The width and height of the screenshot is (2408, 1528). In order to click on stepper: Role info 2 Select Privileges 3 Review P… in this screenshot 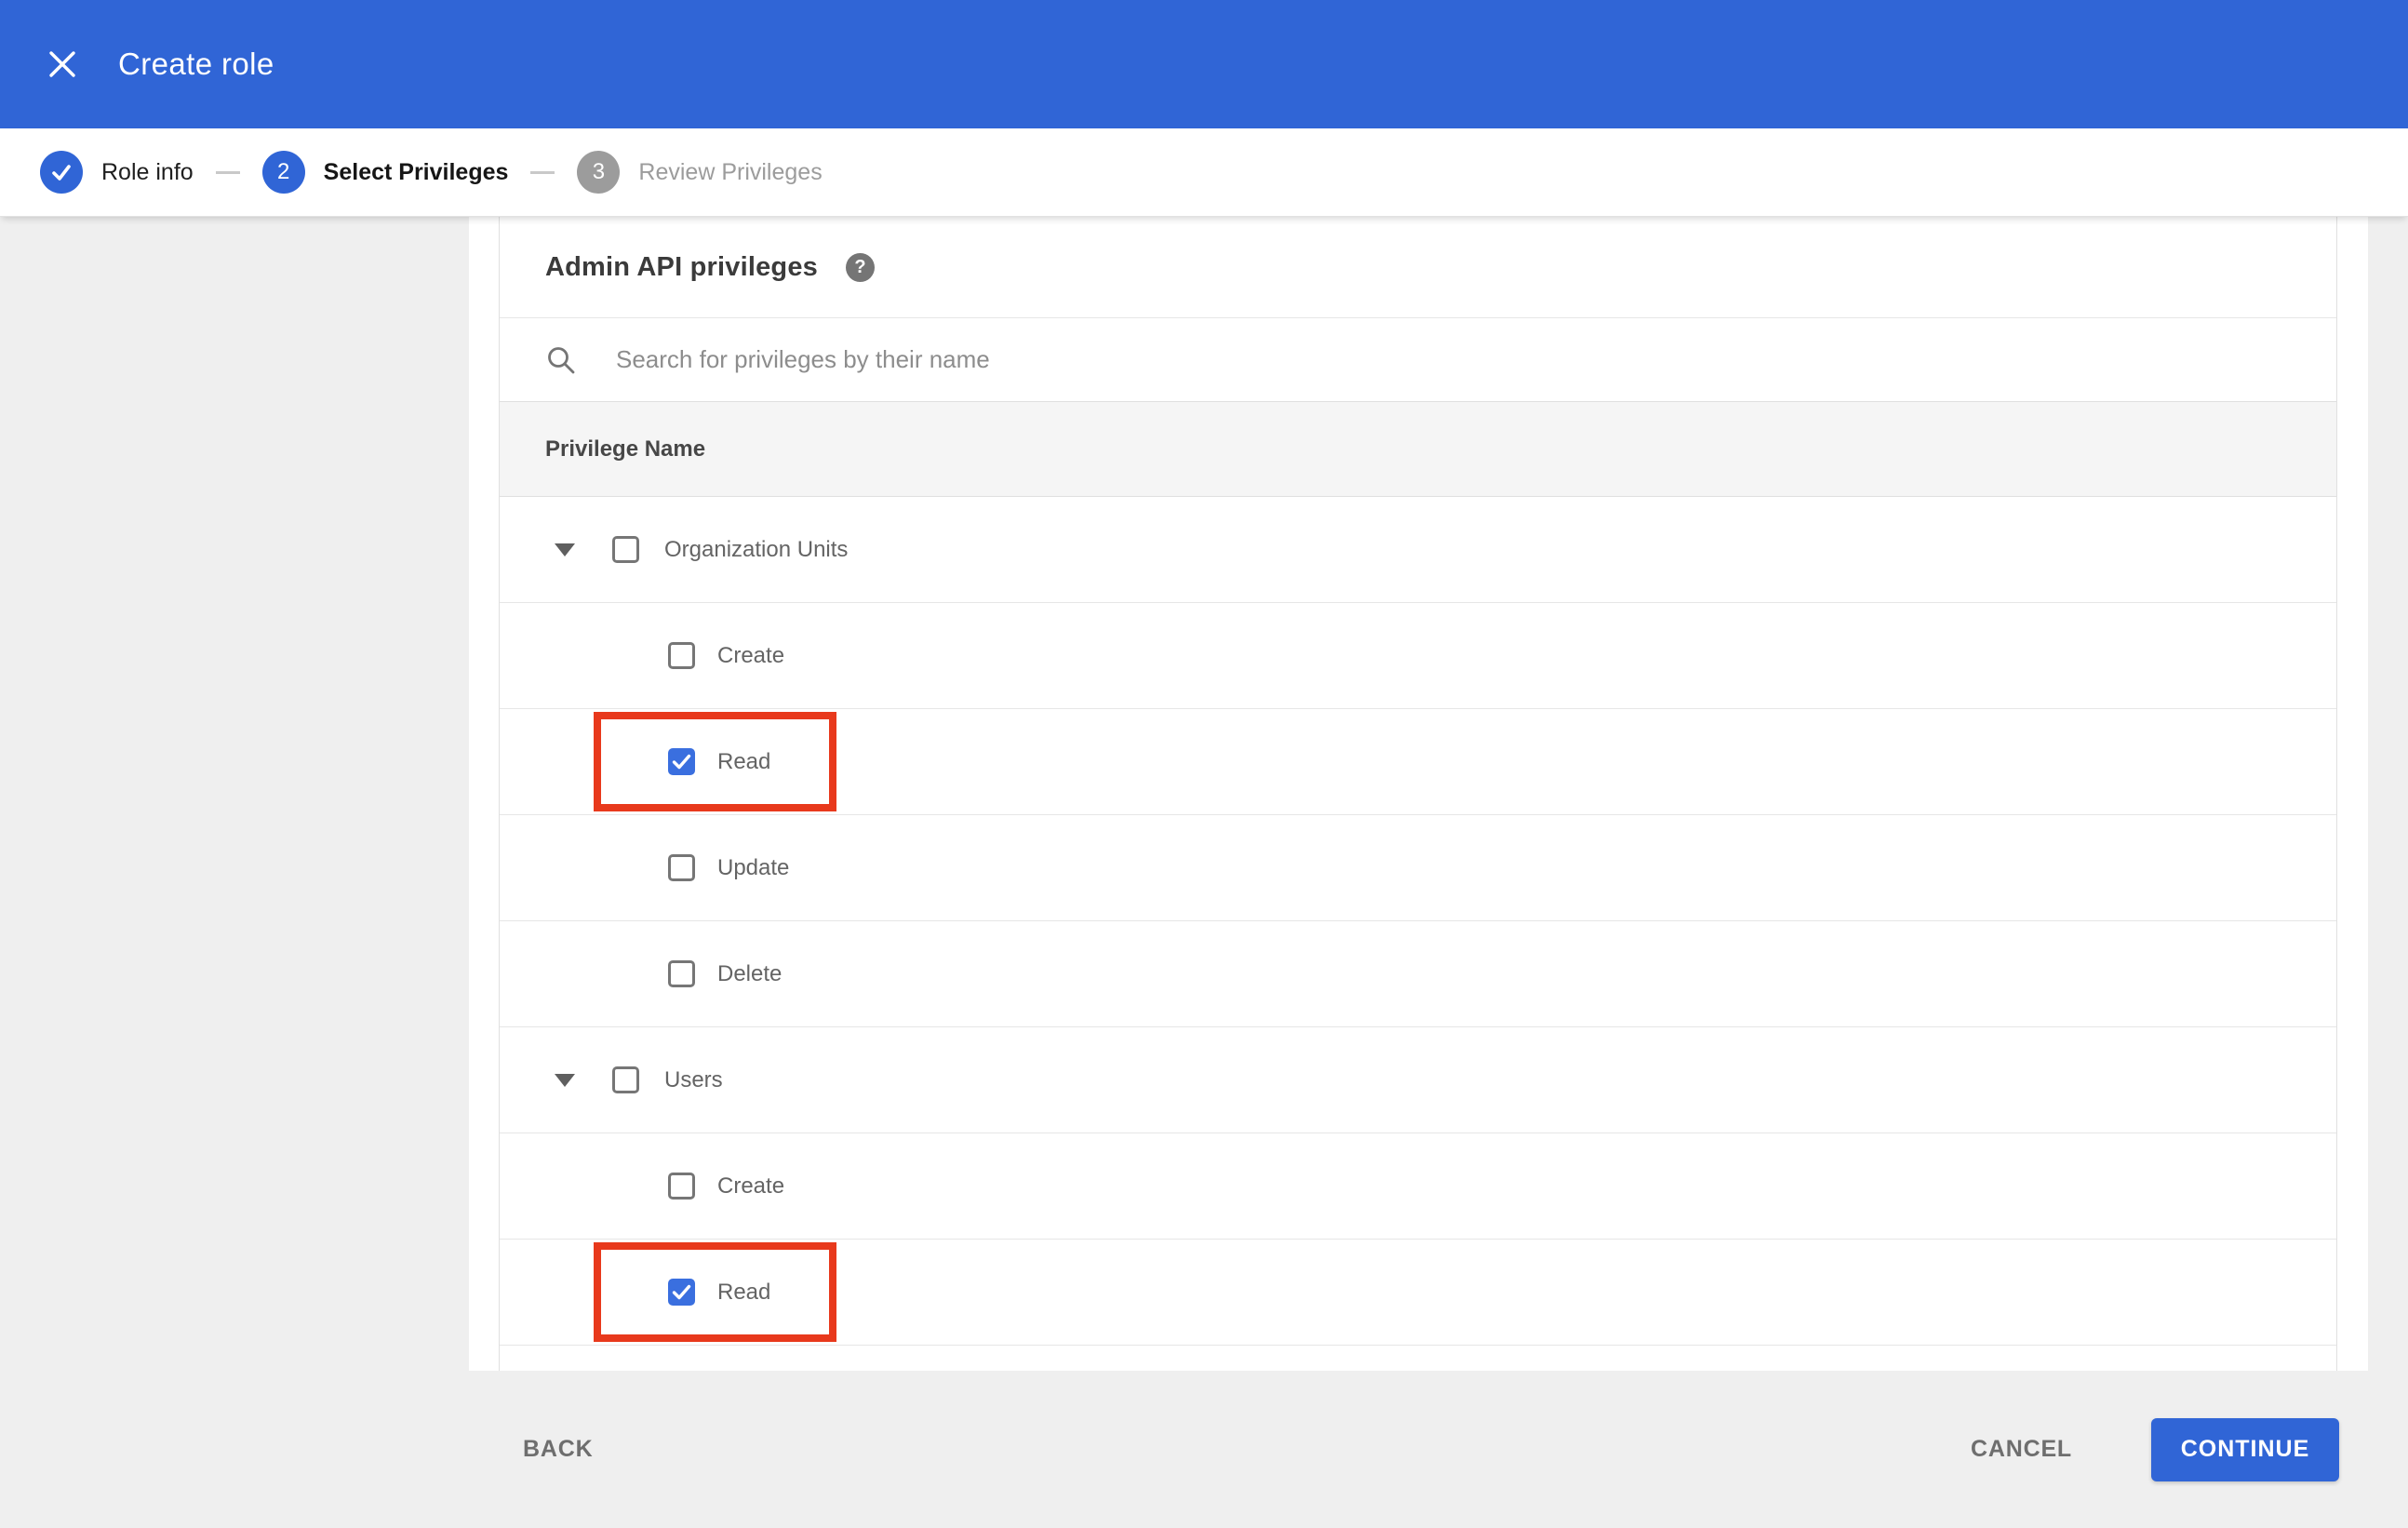, I will do `click(1204, 172)`.